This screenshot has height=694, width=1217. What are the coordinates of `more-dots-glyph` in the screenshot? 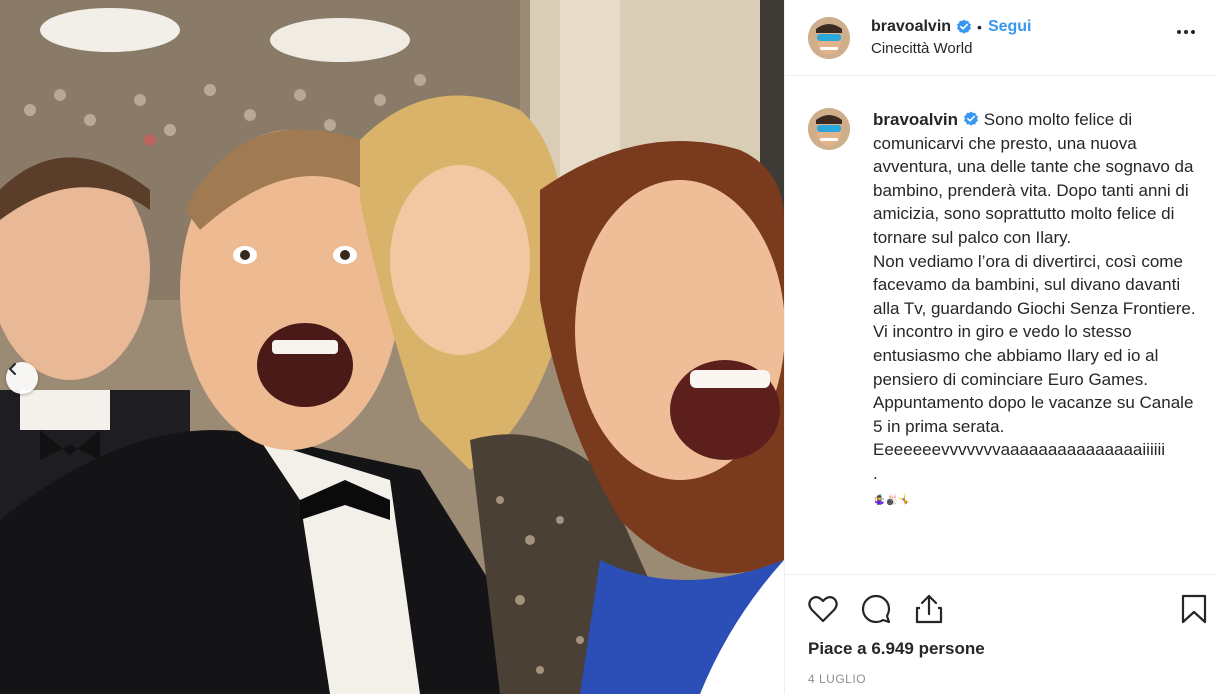 It's located at (1186, 32).